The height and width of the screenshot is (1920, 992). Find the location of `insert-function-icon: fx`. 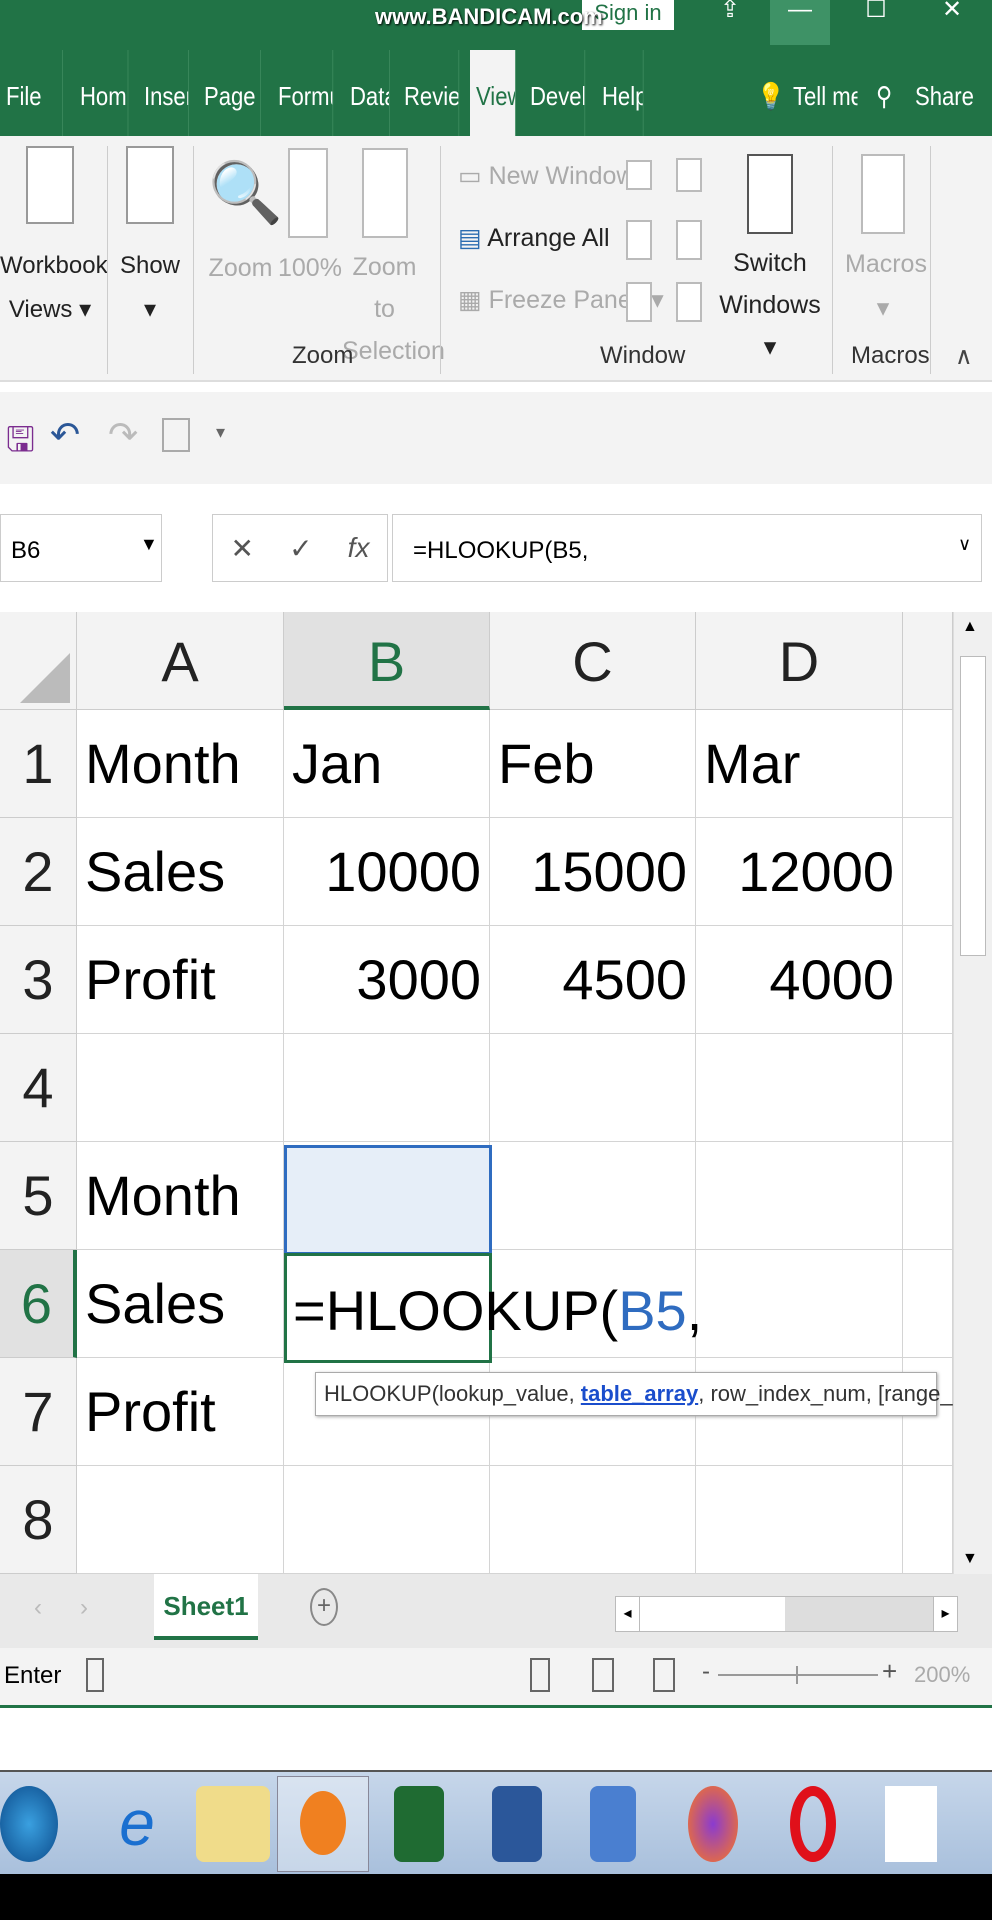

insert-function-icon: fx is located at coordinates (359, 548).